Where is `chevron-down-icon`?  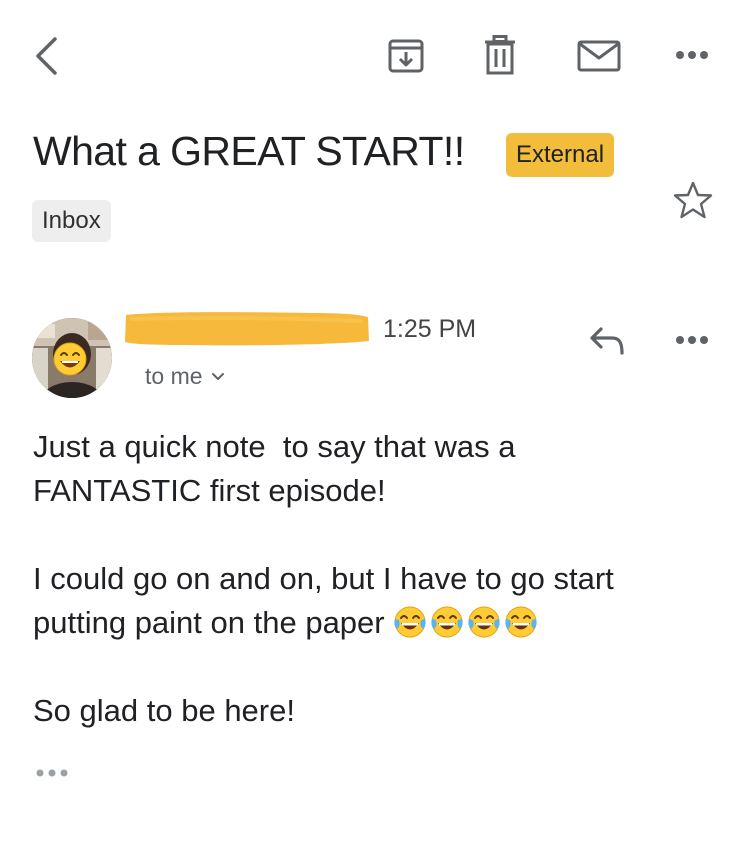
chevron-down-icon is located at coordinates (217, 376).